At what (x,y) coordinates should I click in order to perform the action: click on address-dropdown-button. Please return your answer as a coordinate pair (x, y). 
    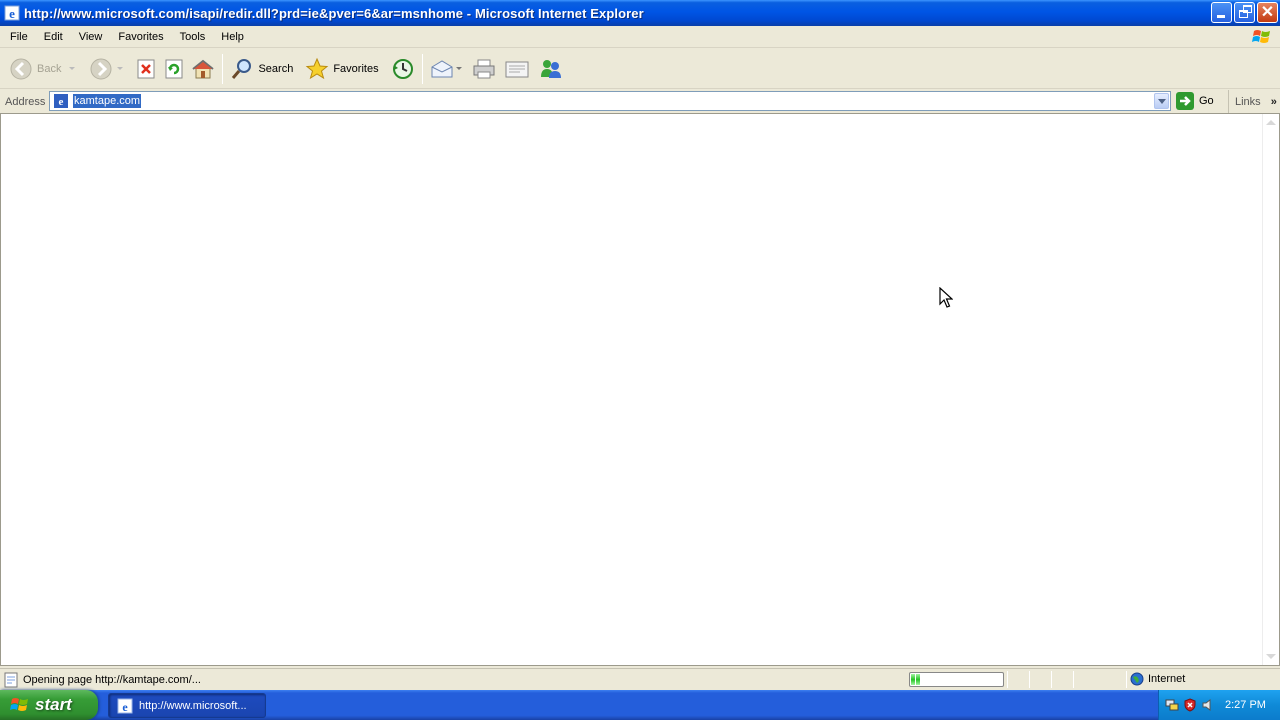
    Looking at the image, I should click on (1161, 101).